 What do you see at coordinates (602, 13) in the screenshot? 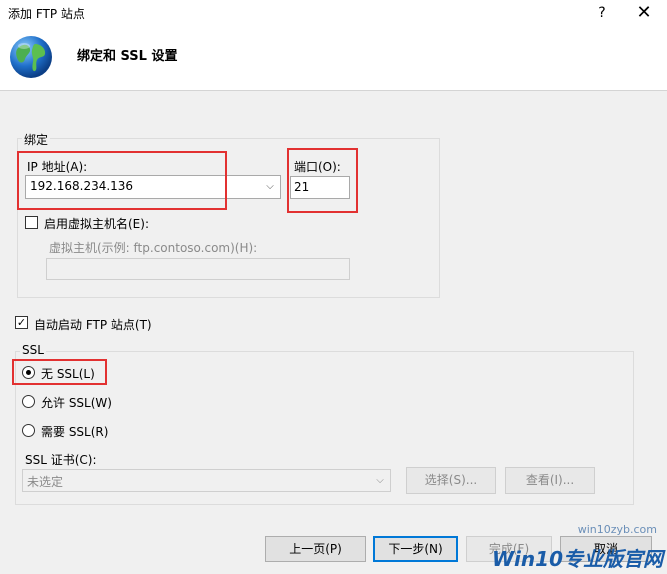
I see `help-button: ?` at bounding box center [602, 13].